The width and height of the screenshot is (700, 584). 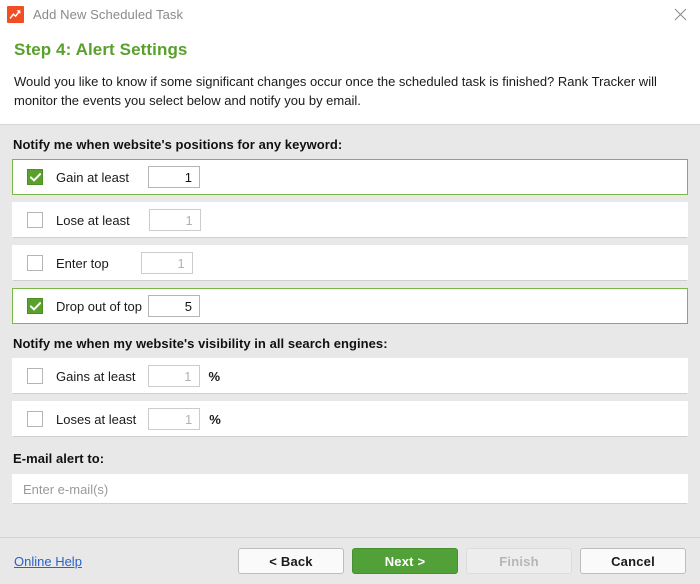 What do you see at coordinates (35, 376) in the screenshot?
I see `checkbox-gains-at-least` at bounding box center [35, 376].